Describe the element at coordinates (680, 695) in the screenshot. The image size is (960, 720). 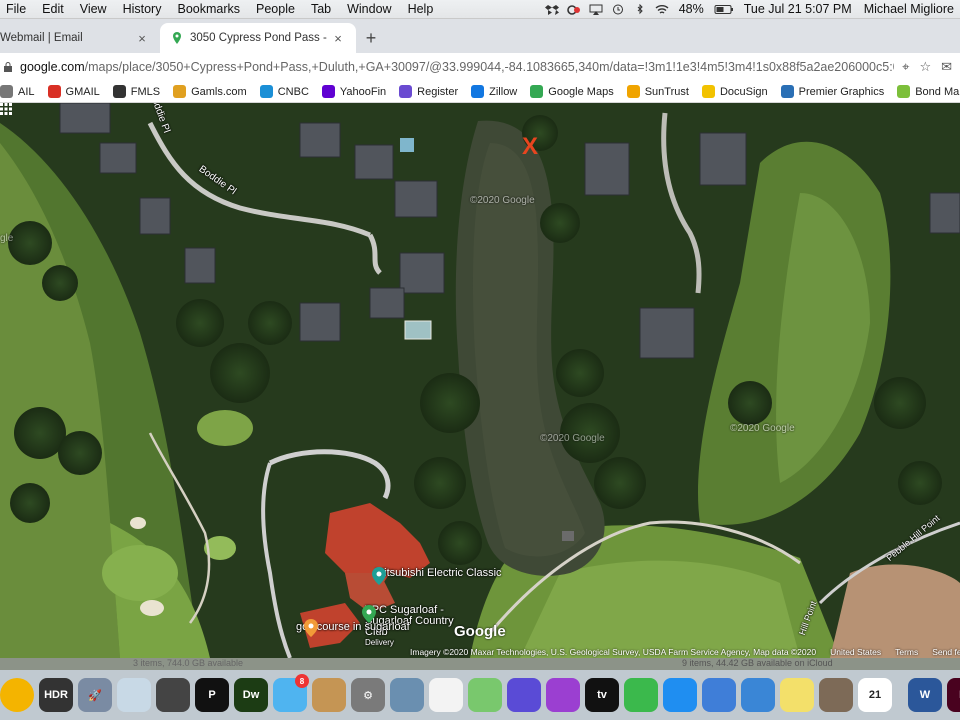
I see `safari-app-icon` at that location.